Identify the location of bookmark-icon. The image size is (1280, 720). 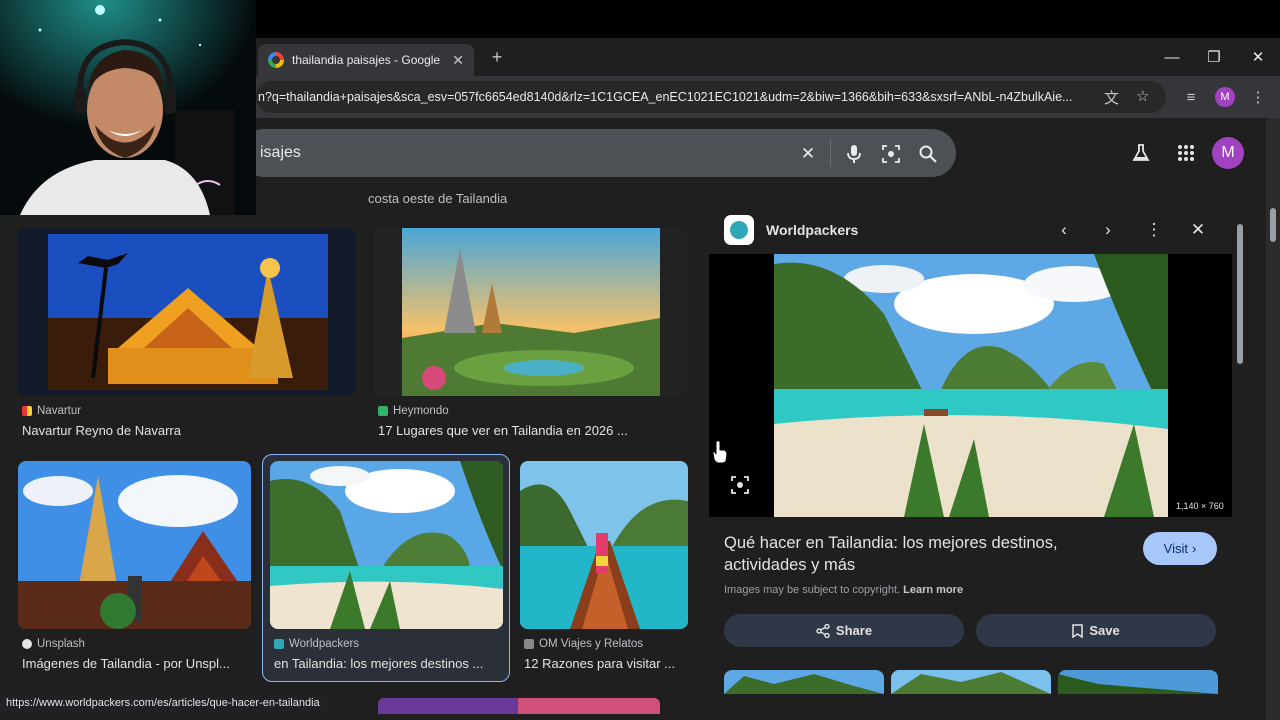
(1078, 630).